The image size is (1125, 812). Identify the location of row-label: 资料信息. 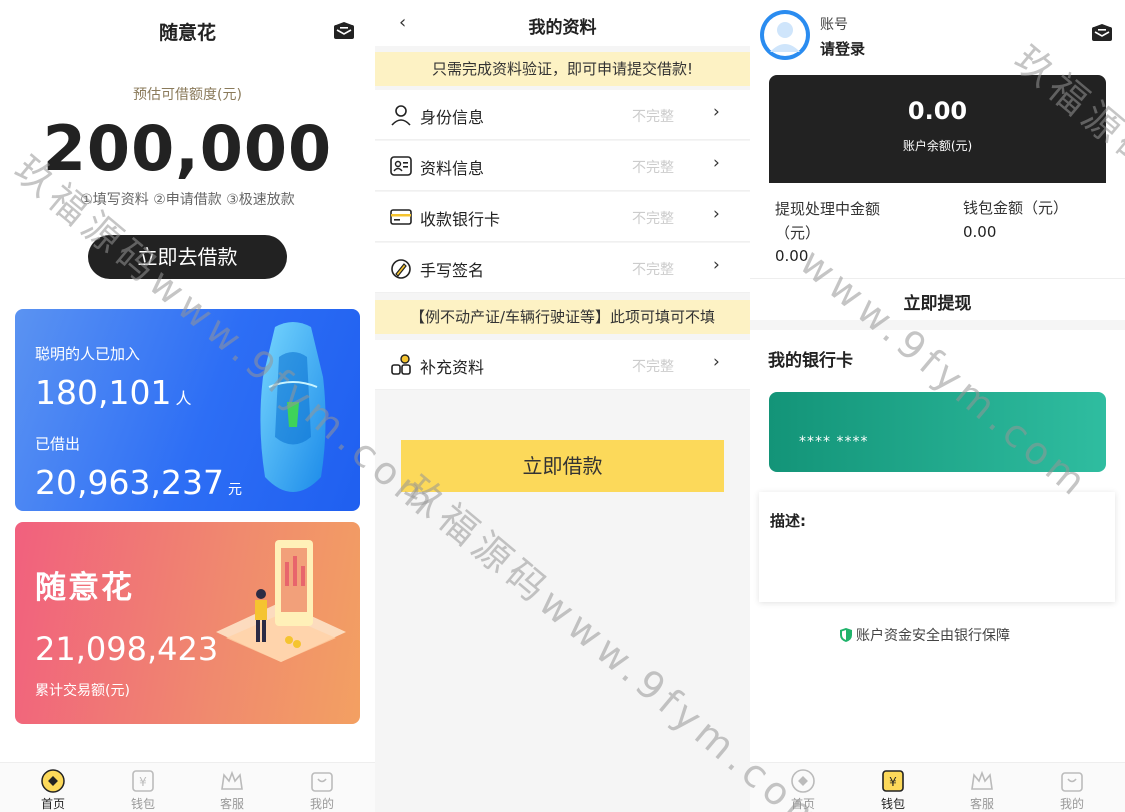
(452, 168).